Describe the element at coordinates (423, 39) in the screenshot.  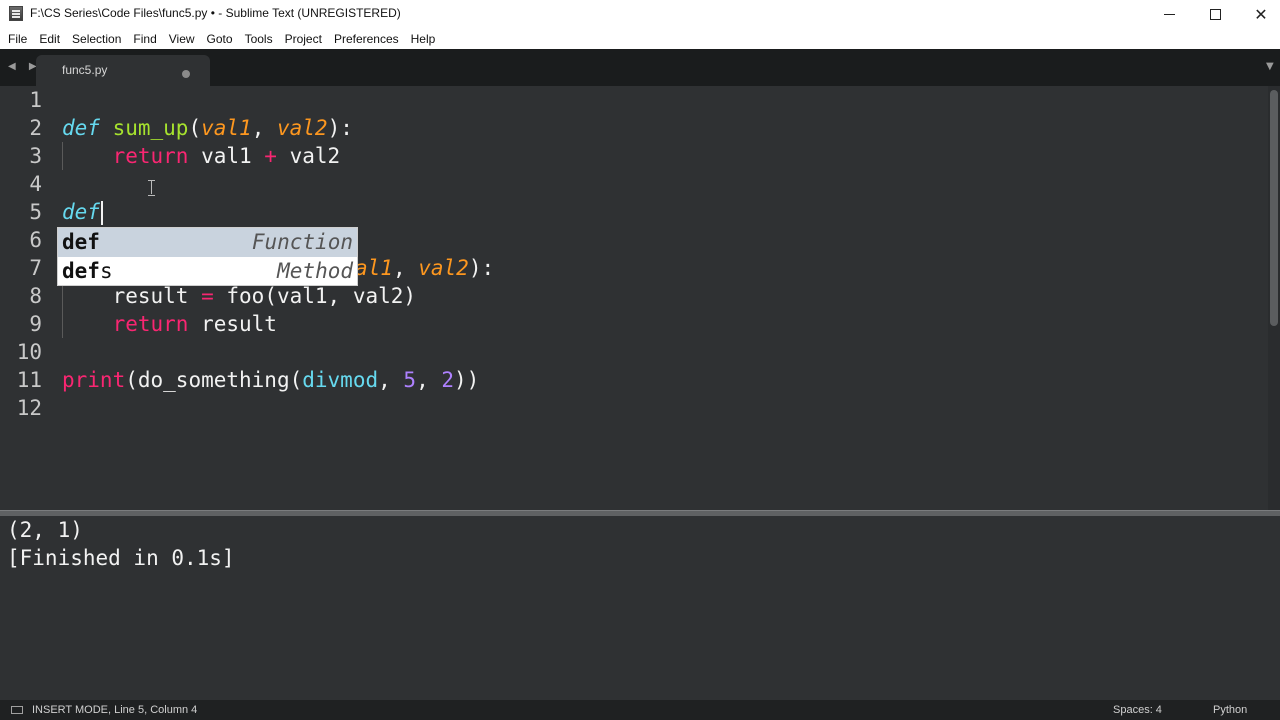
I see `menu-help: Help` at that location.